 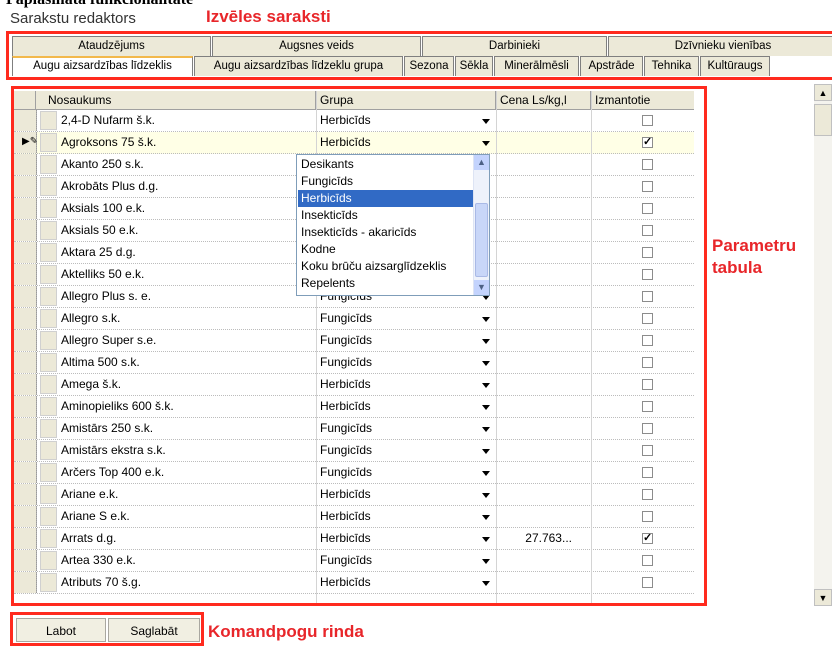 What do you see at coordinates (720, 46) in the screenshot?
I see `tab-dzivnieku-vienibas: Dzīvnieku vienības` at bounding box center [720, 46].